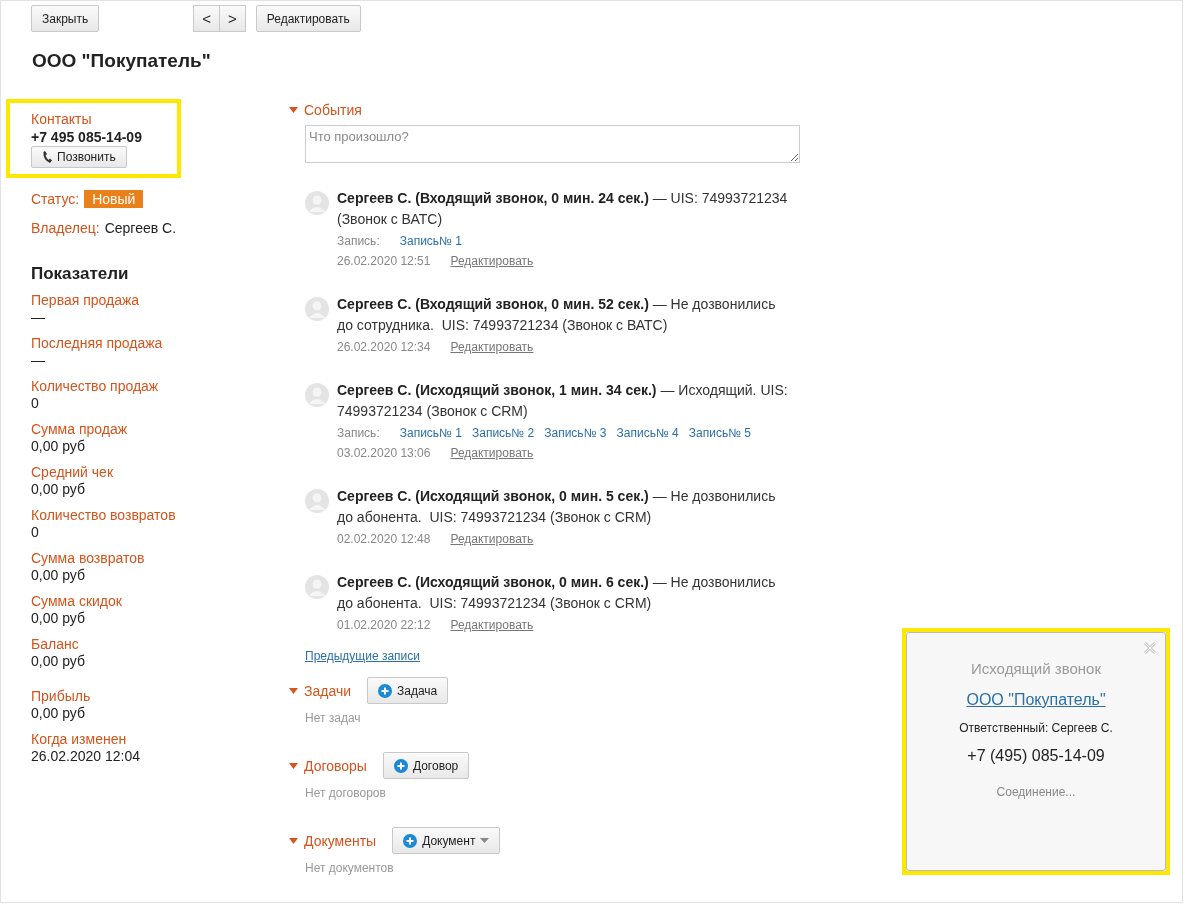 The image size is (1185, 905). Describe the element at coordinates (79, 157) in the screenshot. I see `call-button: Позвонить` at that location.